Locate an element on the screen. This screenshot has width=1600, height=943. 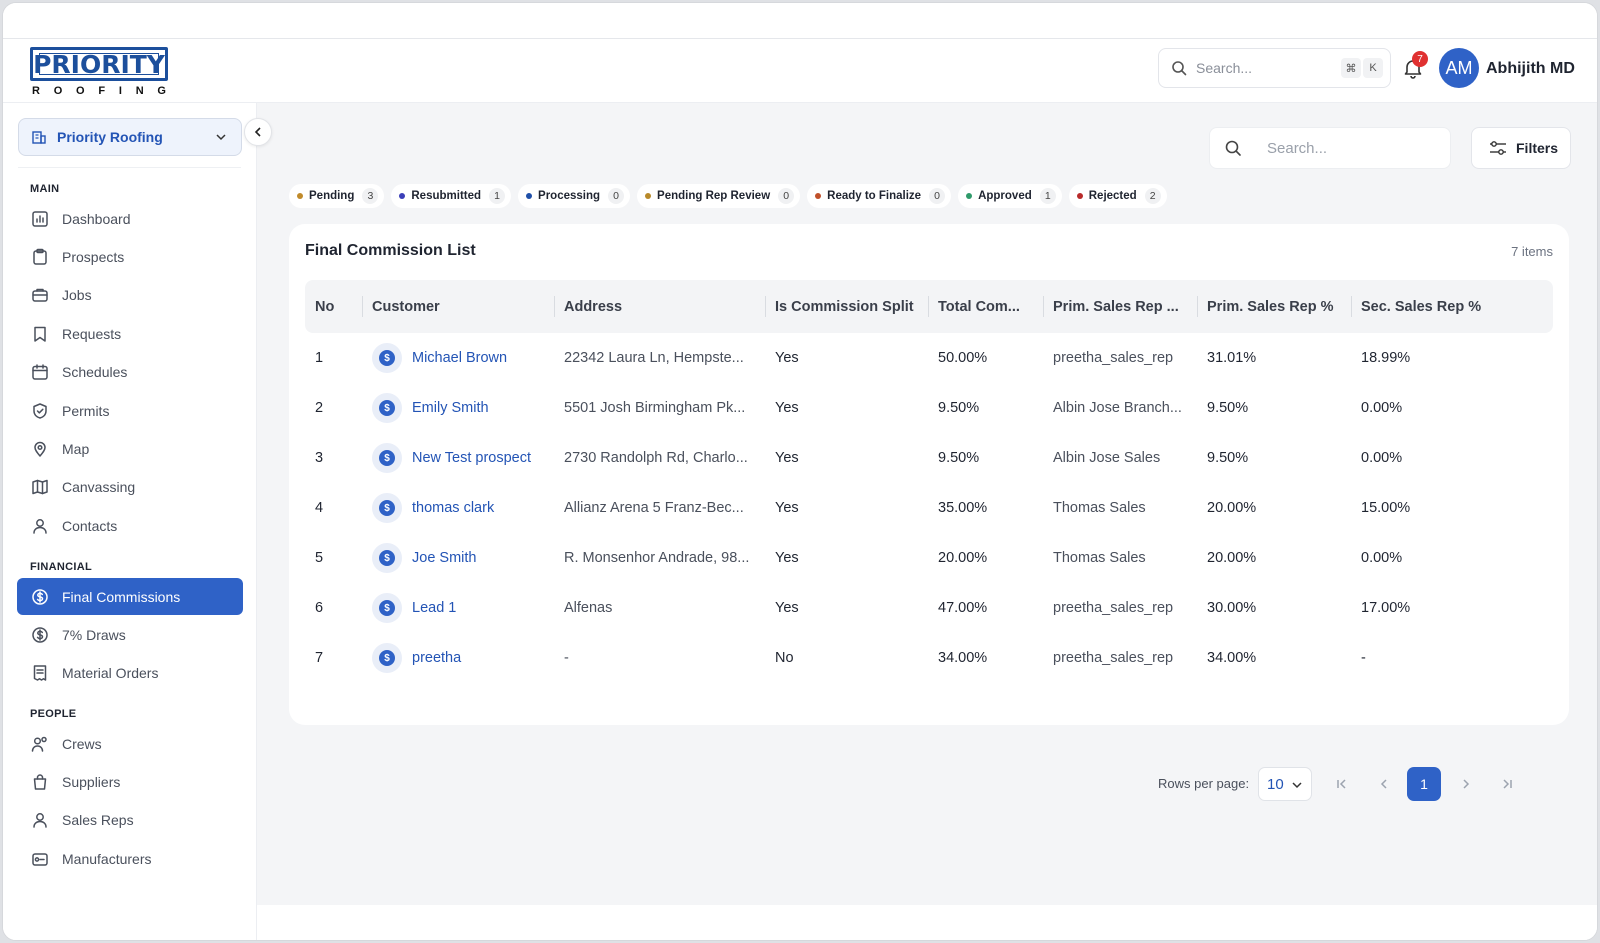
column-header-prim-sales-rep: Prim. Sales Rep % is located at coordinates (1279, 306).